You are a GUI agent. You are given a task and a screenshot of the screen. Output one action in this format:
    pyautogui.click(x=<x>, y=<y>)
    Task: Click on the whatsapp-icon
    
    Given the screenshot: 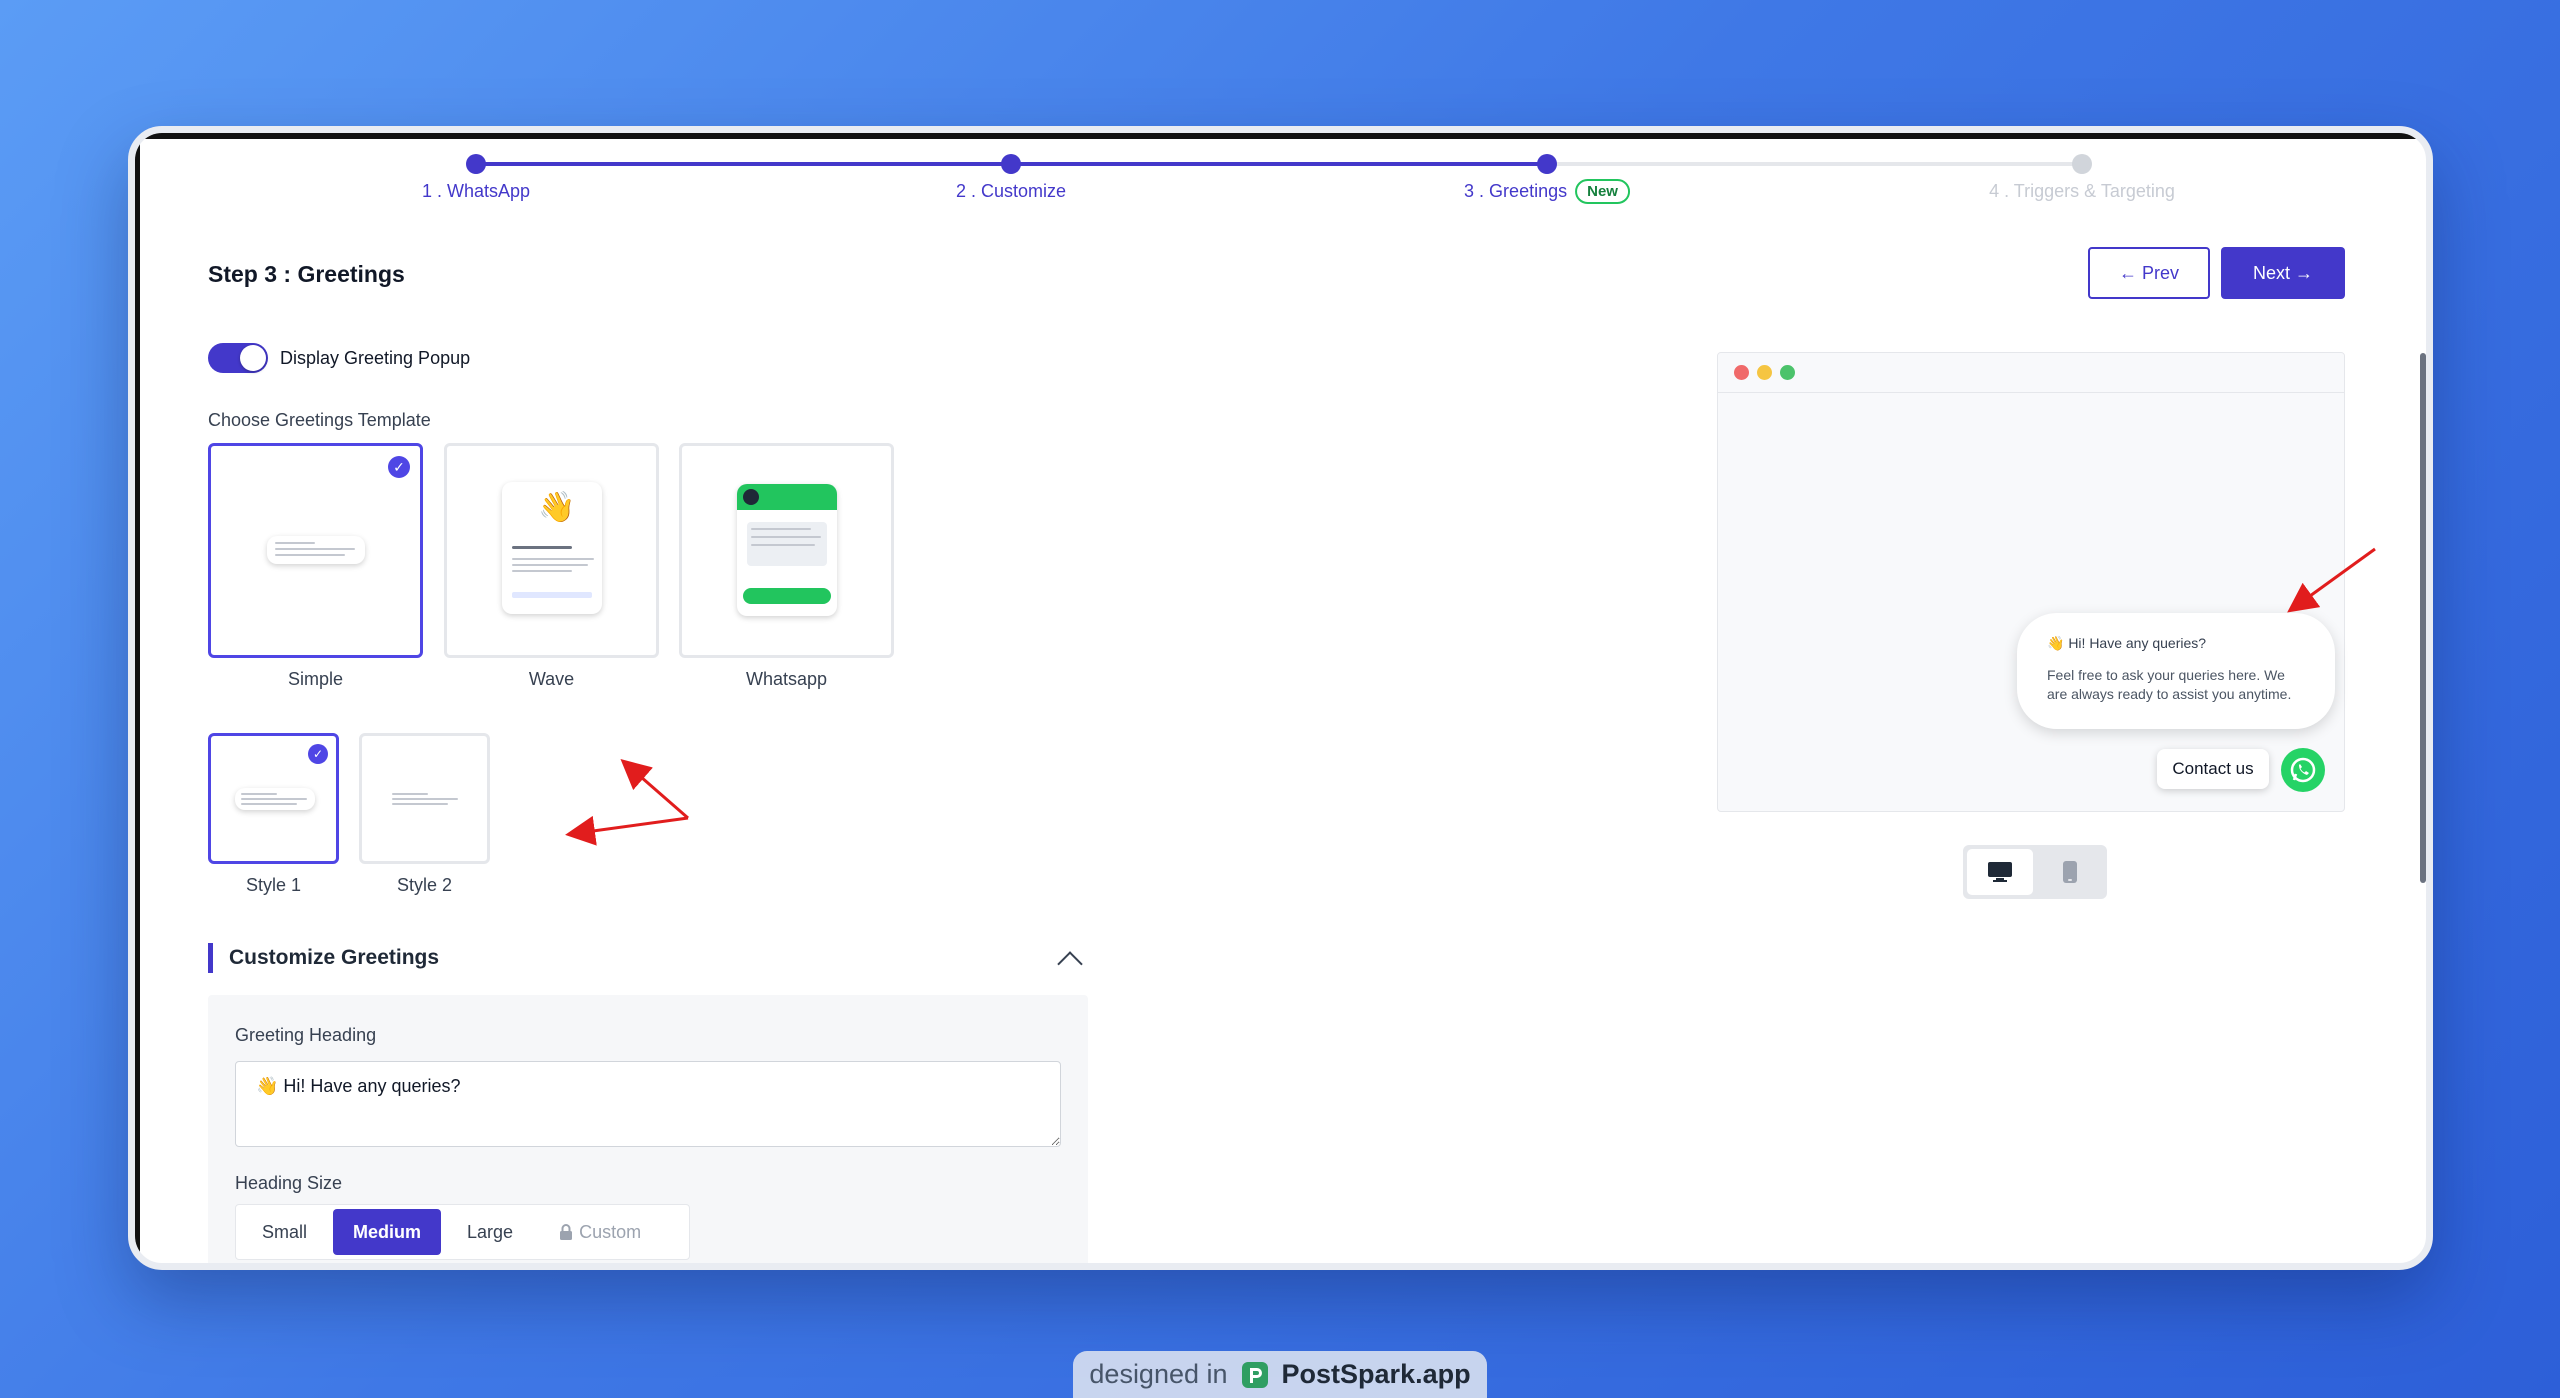 What is the action you would take?
    pyautogui.click(x=2303, y=770)
    